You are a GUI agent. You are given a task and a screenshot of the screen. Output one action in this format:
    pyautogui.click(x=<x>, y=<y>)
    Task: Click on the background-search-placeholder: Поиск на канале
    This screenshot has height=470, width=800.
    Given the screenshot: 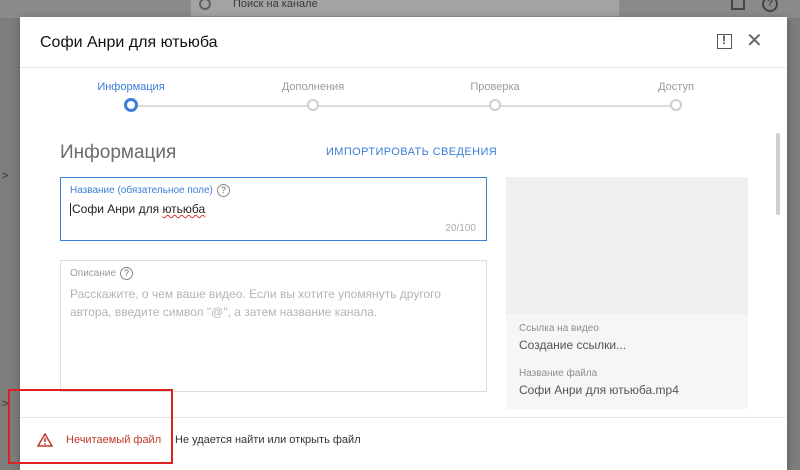 What is the action you would take?
    pyautogui.click(x=275, y=5)
    